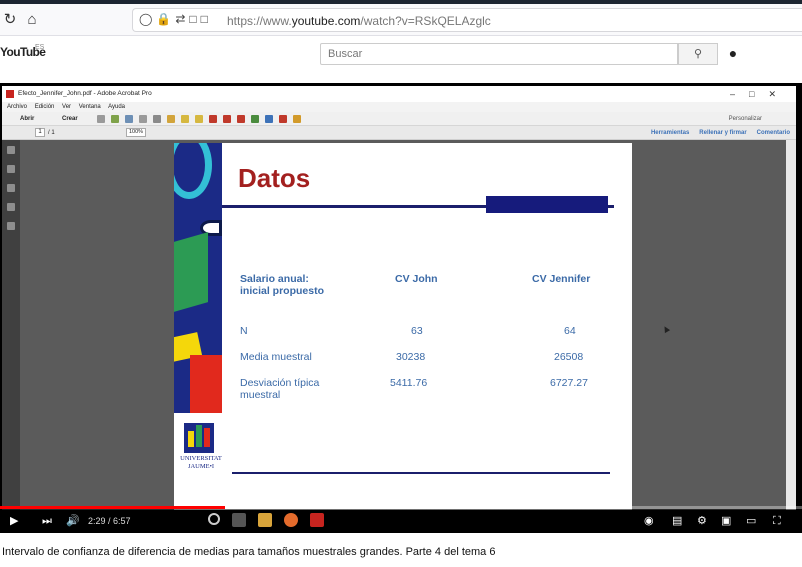  I want to click on table-header-john: CV John, so click(416, 279).